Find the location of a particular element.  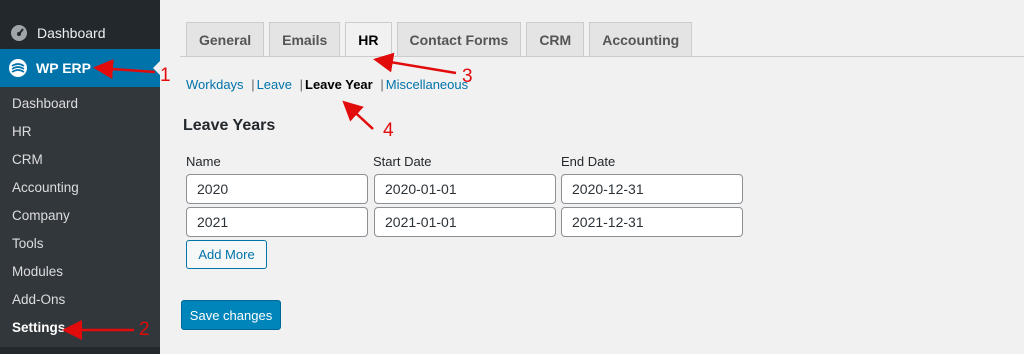

annotation-number-2: 2 is located at coordinates (144, 329).